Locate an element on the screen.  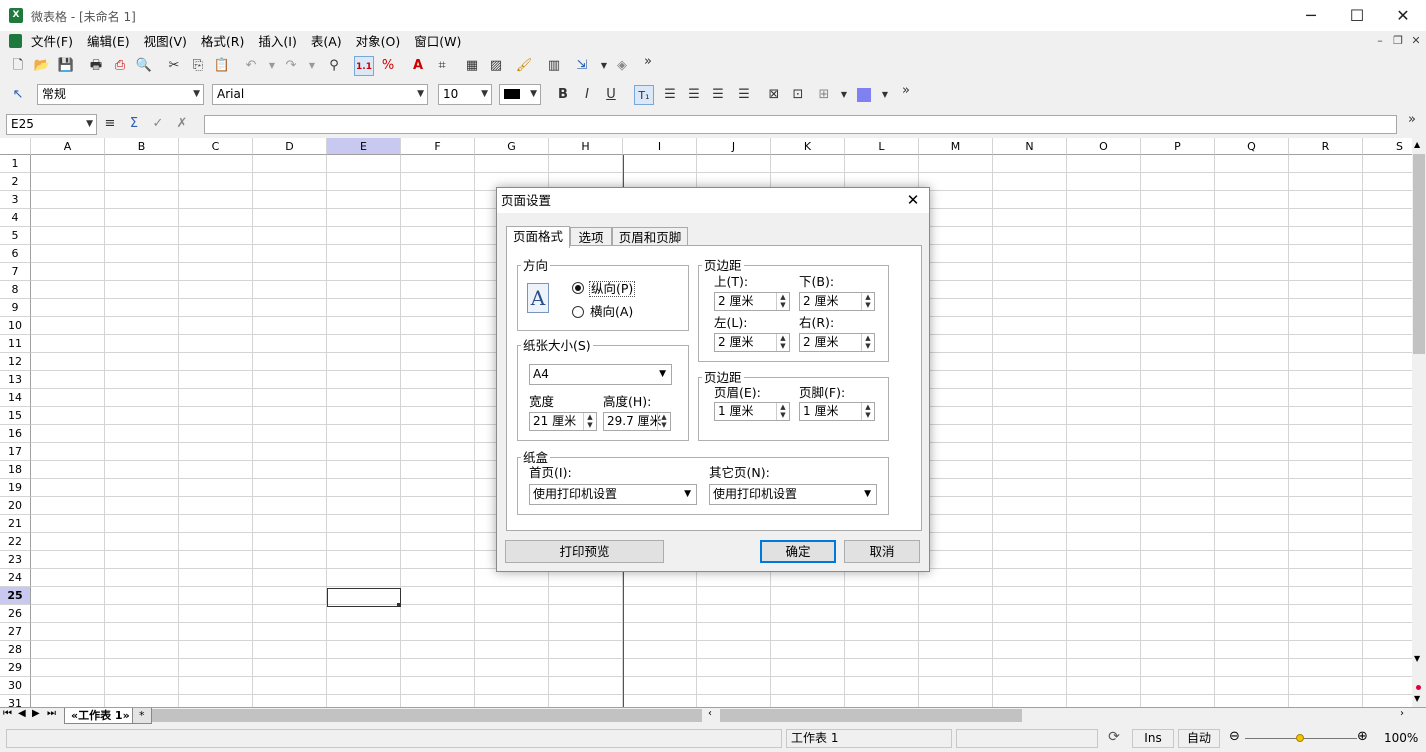
row-header: 30 is located at coordinates (15, 686).